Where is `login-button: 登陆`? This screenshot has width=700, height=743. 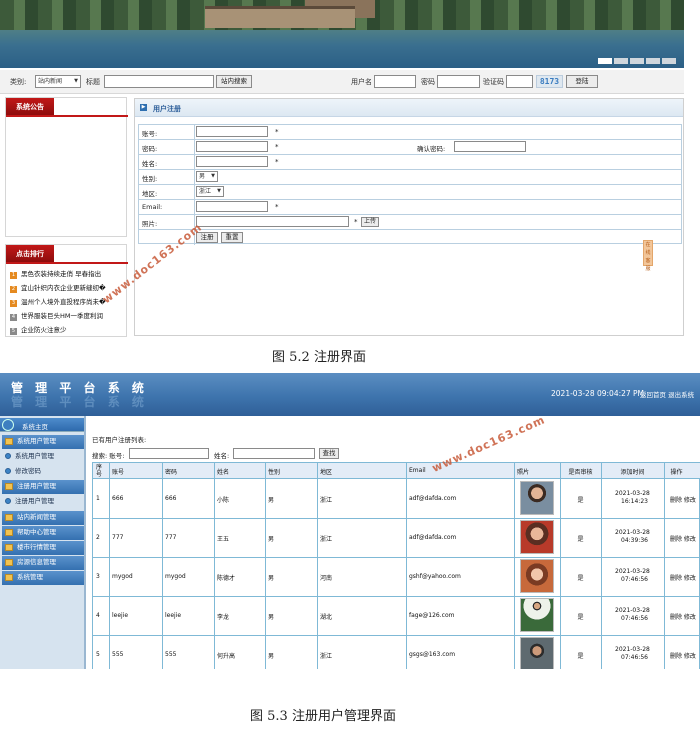
login-button: 登陆 is located at coordinates (582, 81).